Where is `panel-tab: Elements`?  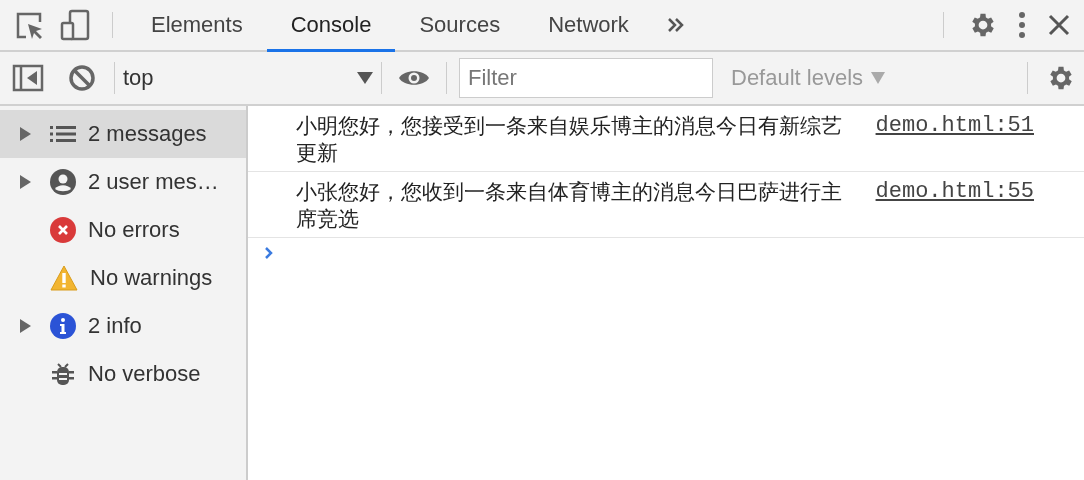 panel-tab: Elements is located at coordinates (197, 26).